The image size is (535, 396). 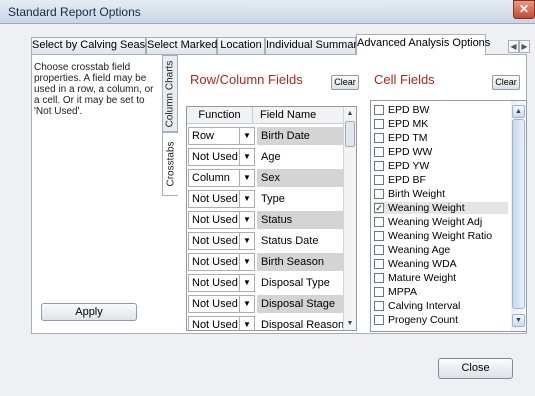 I want to click on list-item: EPD MK, so click(x=441, y=124).